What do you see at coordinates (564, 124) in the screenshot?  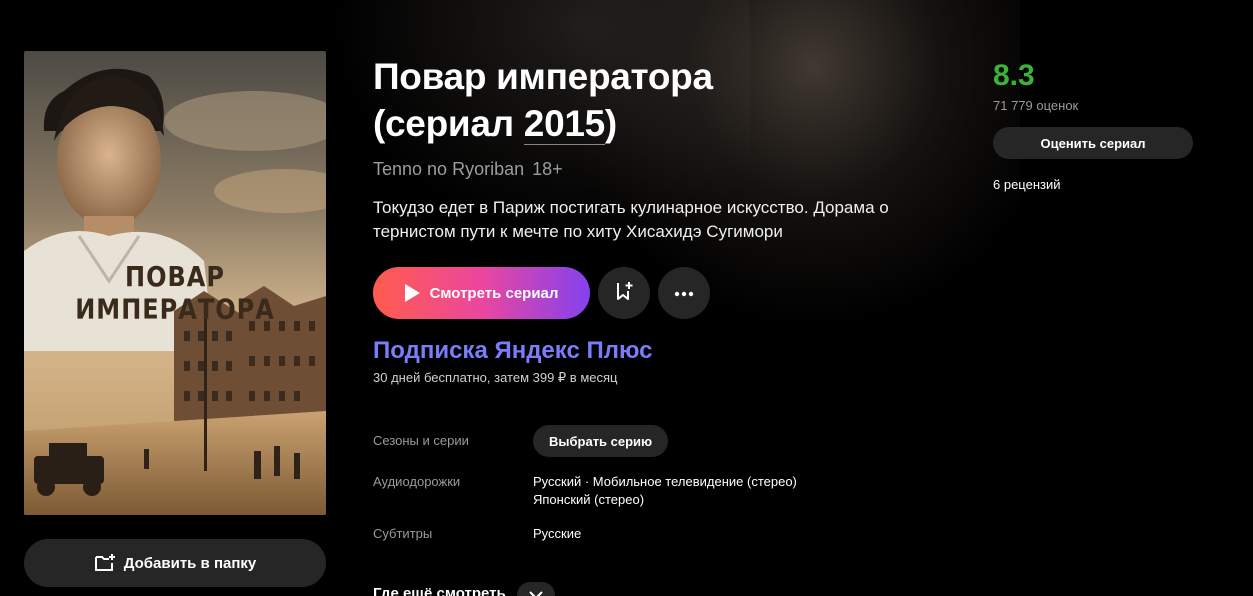 I see `year-link: 2015` at bounding box center [564, 124].